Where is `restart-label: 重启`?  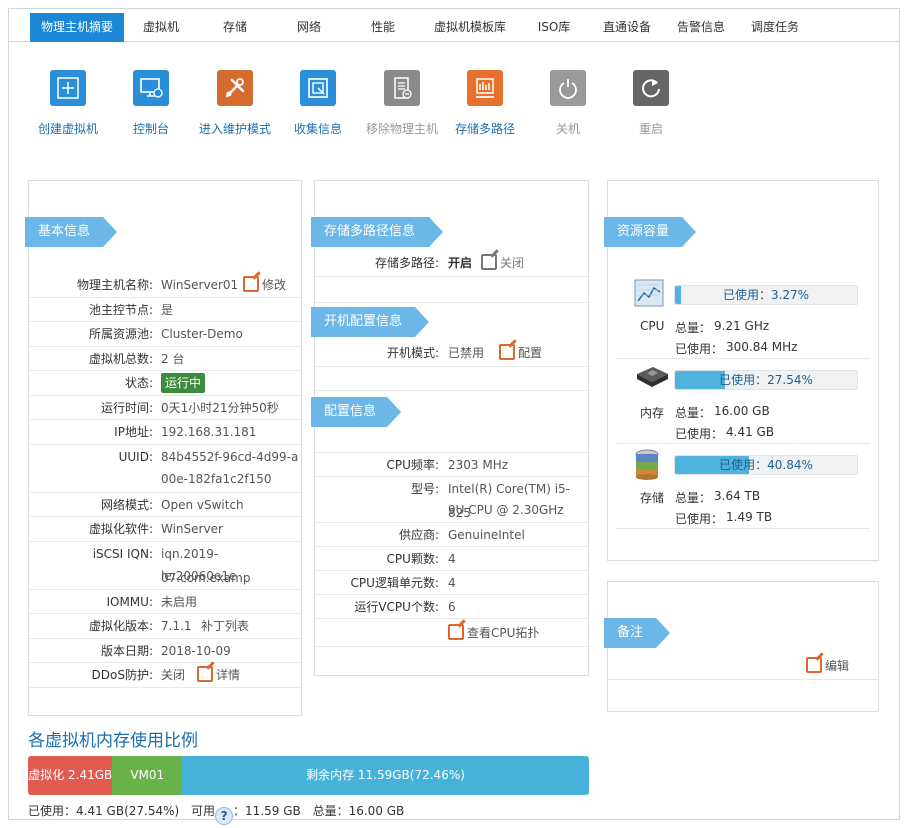 restart-label: 重启 is located at coordinates (650, 129).